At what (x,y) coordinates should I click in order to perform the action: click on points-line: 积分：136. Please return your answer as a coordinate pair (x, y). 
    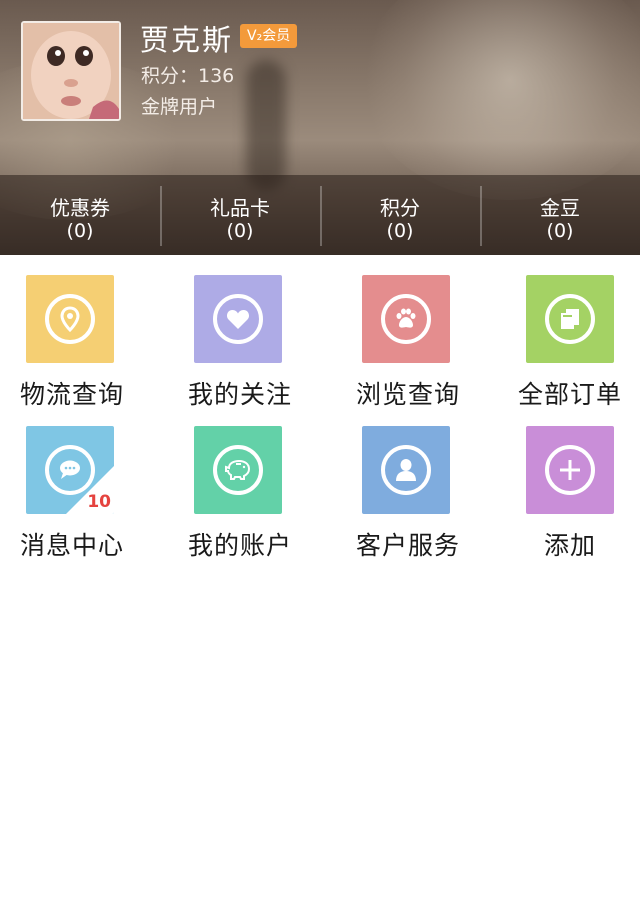
    Looking at the image, I should click on (188, 76).